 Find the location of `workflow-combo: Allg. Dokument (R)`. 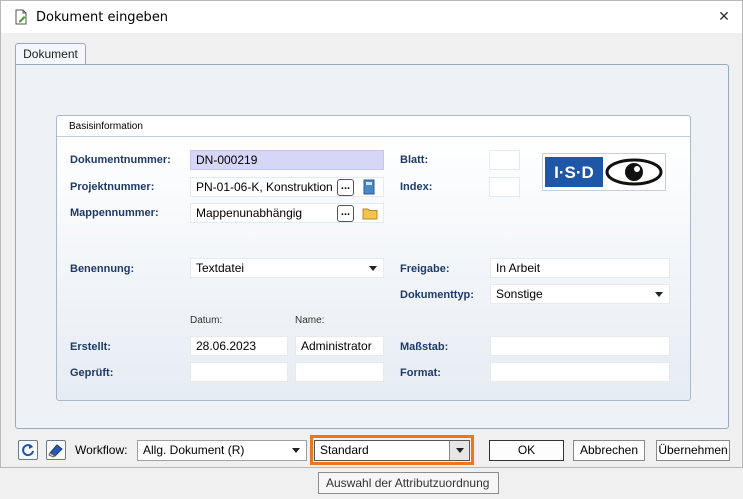

workflow-combo: Allg. Dokument (R) is located at coordinates (222, 450).